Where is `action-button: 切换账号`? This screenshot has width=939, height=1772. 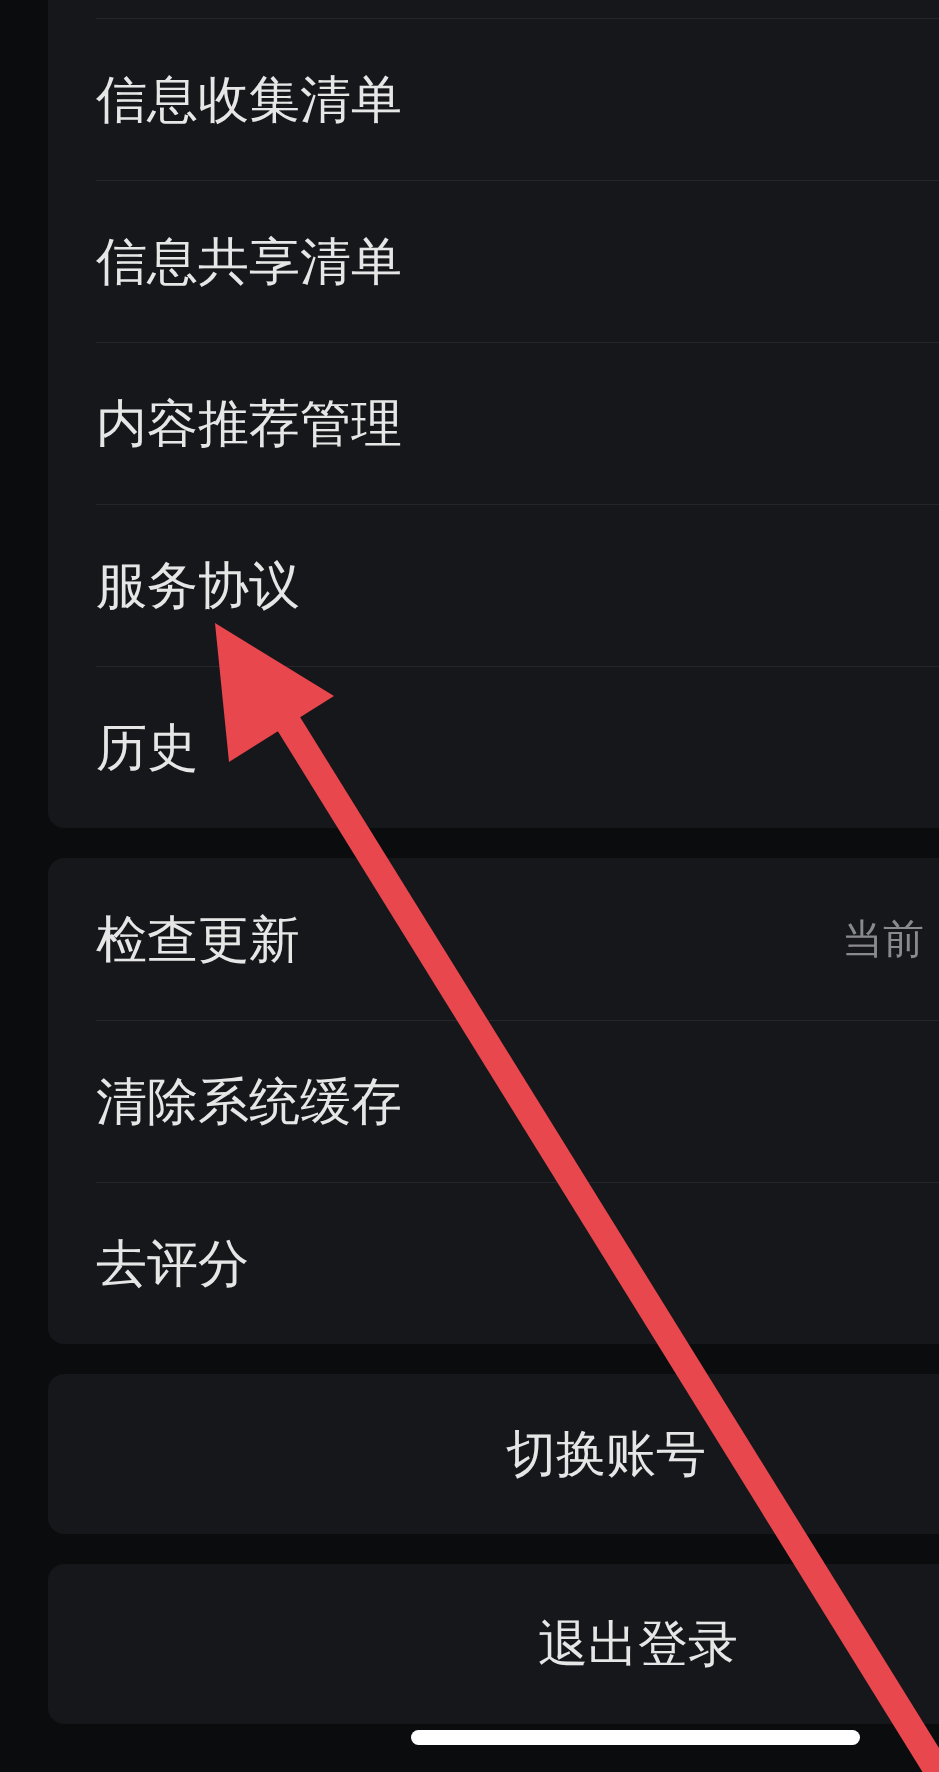
action-button: 切换账号 is located at coordinates (493, 1454).